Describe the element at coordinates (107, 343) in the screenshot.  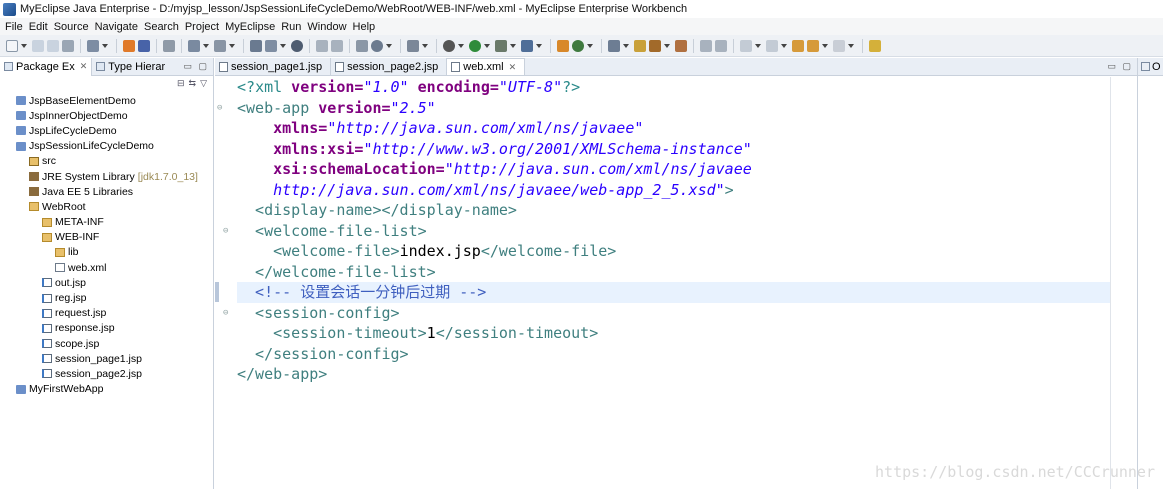
I see `tree-item: scope.jsp` at that location.